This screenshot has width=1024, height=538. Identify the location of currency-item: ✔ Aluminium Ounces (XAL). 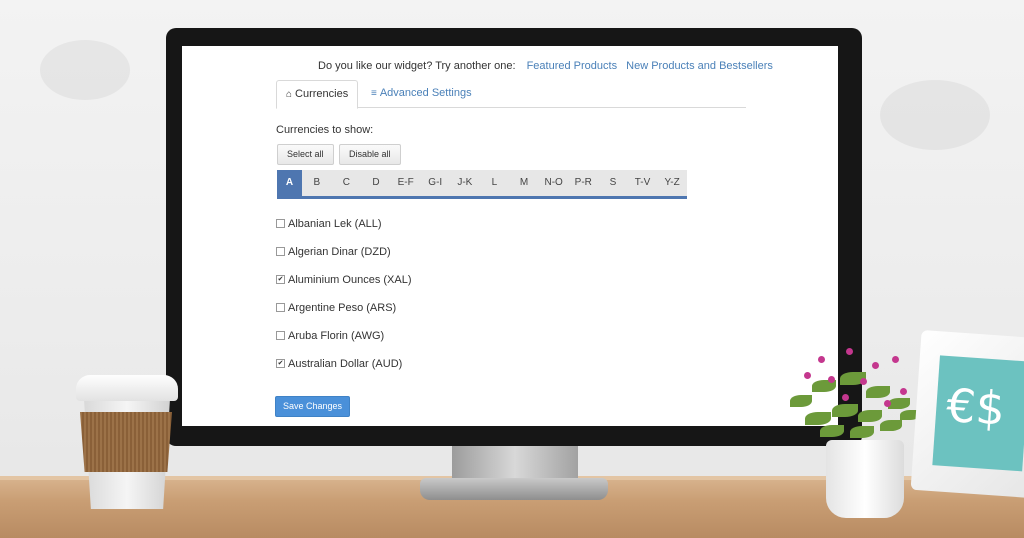
(344, 282).